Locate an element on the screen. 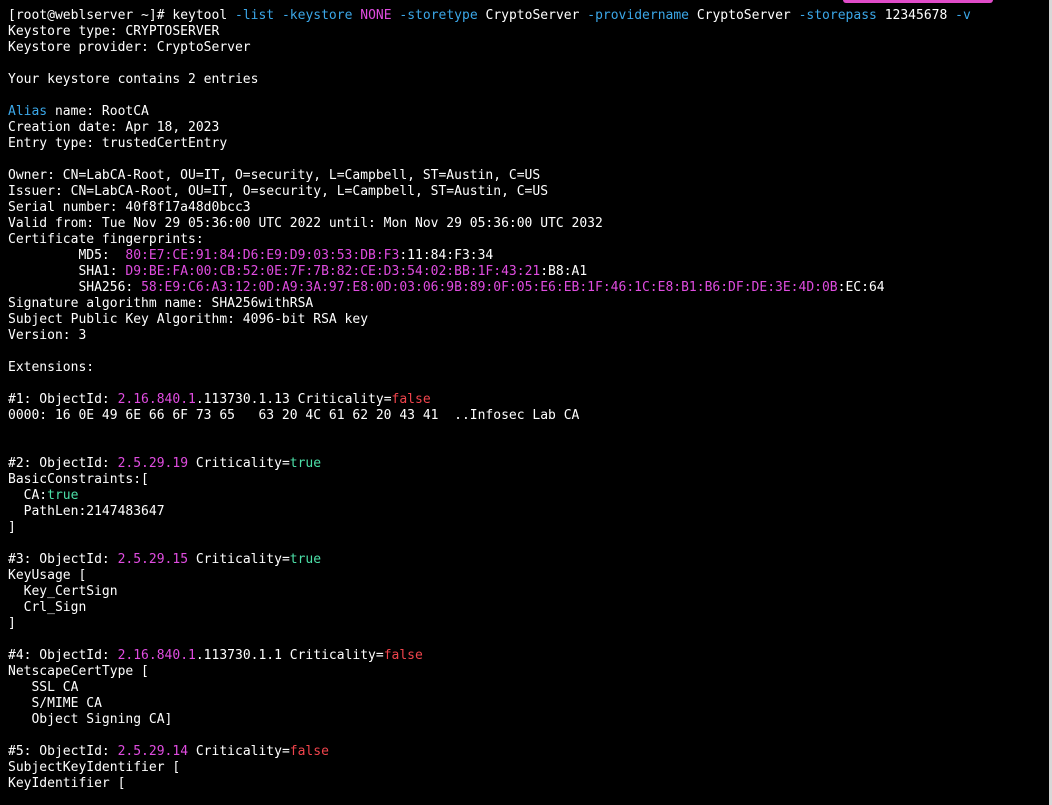 The image size is (1052, 805). ext3-line-2: Key_CertSign is located at coordinates (63, 591).